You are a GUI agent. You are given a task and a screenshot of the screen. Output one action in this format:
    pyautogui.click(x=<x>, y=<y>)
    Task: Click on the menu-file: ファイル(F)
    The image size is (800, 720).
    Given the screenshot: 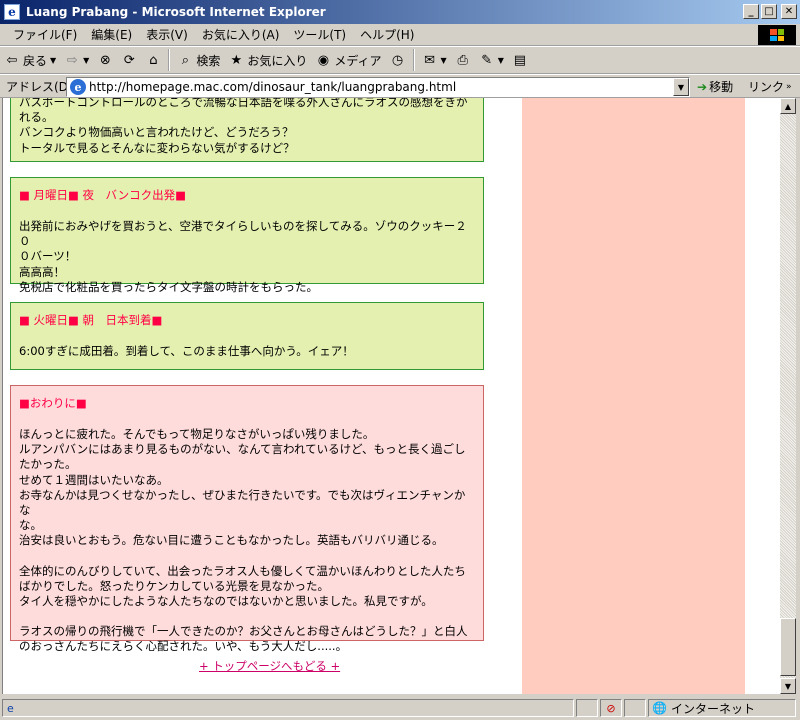 What is the action you would take?
    pyautogui.click(x=45, y=34)
    